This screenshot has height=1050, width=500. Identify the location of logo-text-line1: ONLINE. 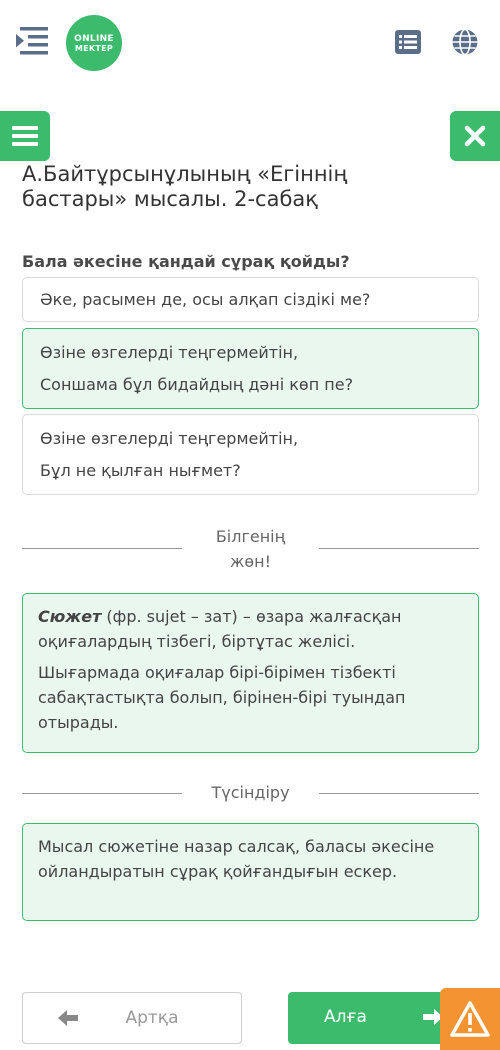
(94, 38).